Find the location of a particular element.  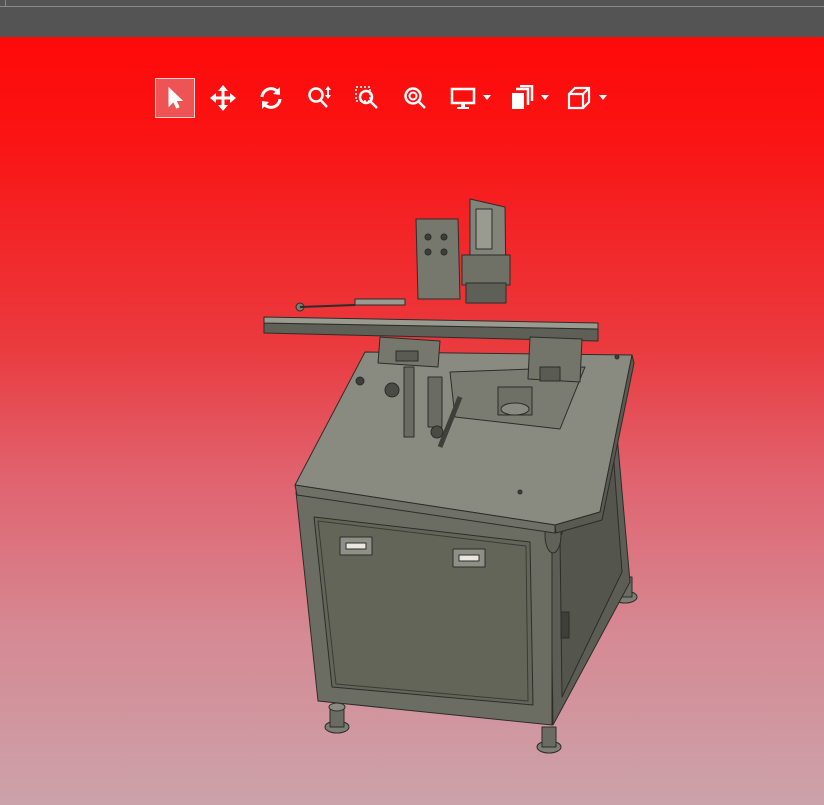

monitor-icon is located at coordinates (463, 98).